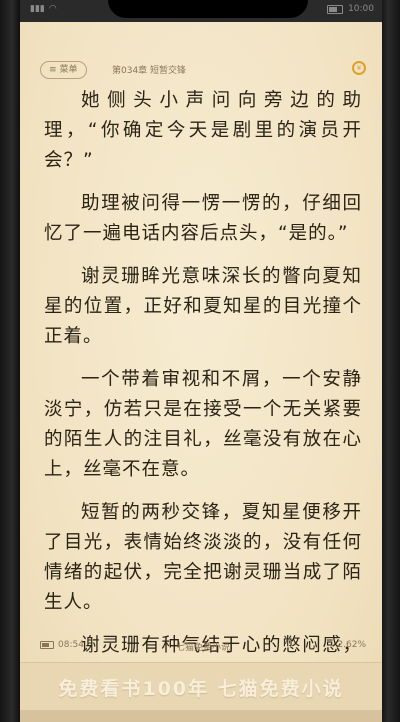  I want to click on reader-header: ≡ 菜单 第034章 短暂交锋 ¥, so click(203, 71).